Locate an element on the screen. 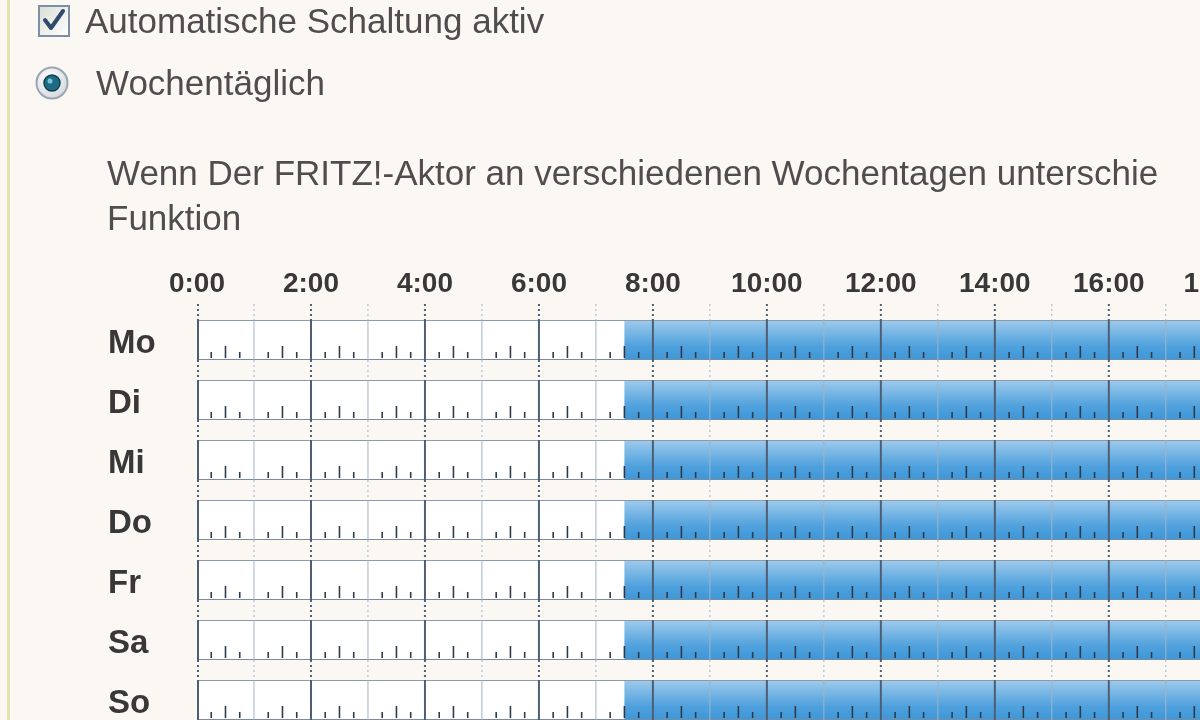 This screenshot has height=720, width=1200. day-label: Sa is located at coordinates (128, 641).